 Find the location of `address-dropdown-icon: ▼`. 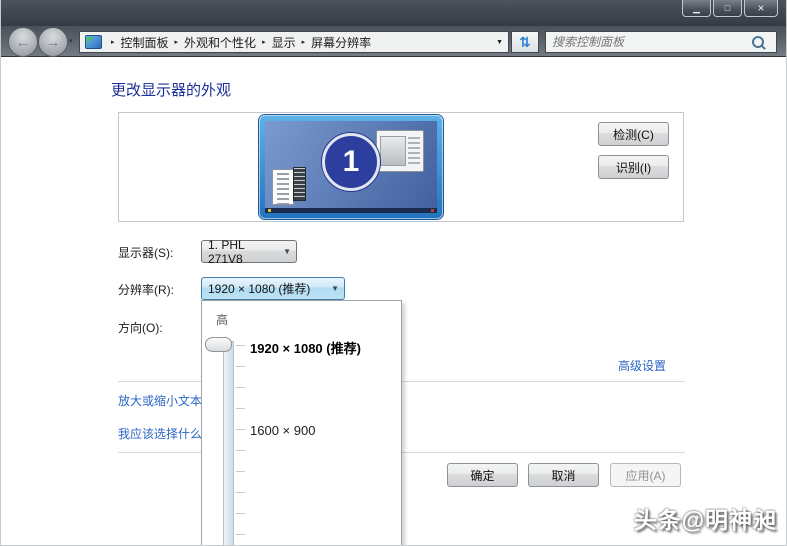

address-dropdown-icon: ▼ is located at coordinates (496, 42).